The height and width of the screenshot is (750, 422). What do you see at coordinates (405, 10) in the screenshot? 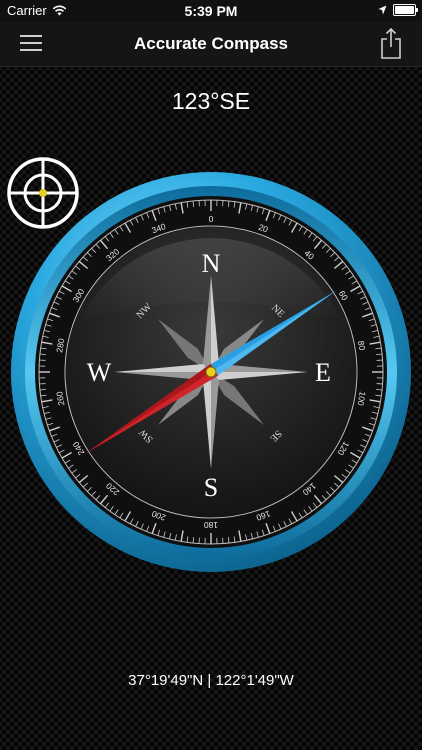
I see `battery-icon` at bounding box center [405, 10].